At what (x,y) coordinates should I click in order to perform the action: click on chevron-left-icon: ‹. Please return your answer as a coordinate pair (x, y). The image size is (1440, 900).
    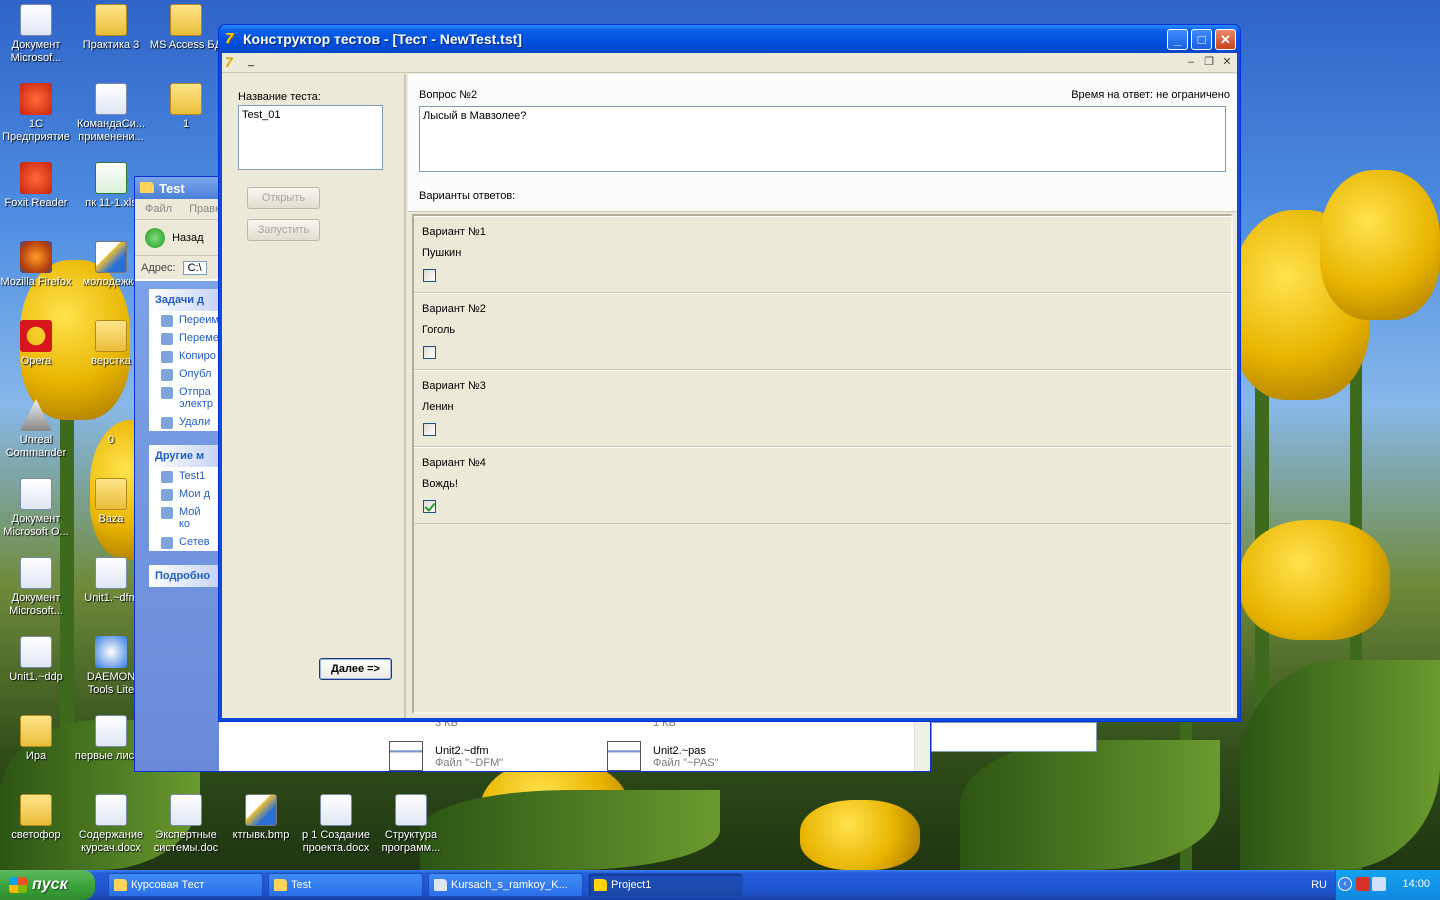
    Looking at the image, I should click on (1345, 884).